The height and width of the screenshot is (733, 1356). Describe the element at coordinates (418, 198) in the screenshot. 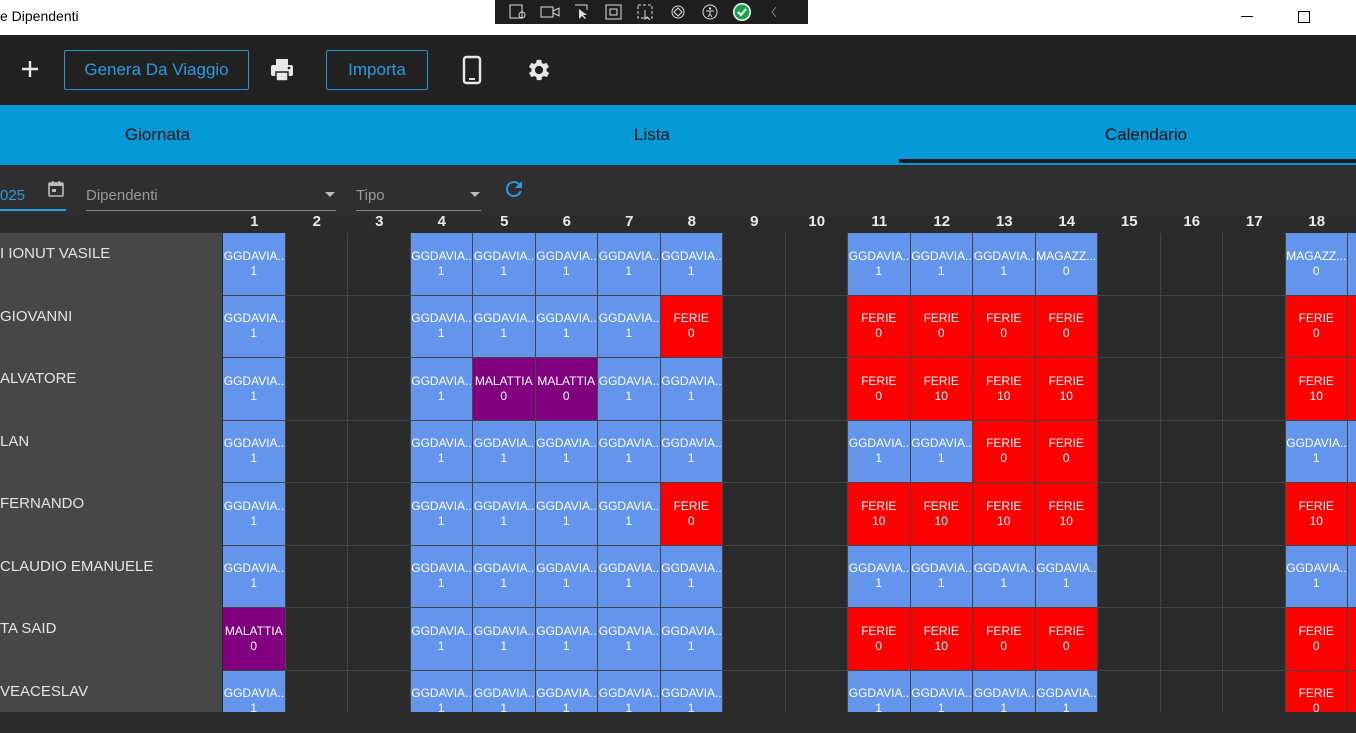

I see `tipo-dropdown: Tipo` at that location.